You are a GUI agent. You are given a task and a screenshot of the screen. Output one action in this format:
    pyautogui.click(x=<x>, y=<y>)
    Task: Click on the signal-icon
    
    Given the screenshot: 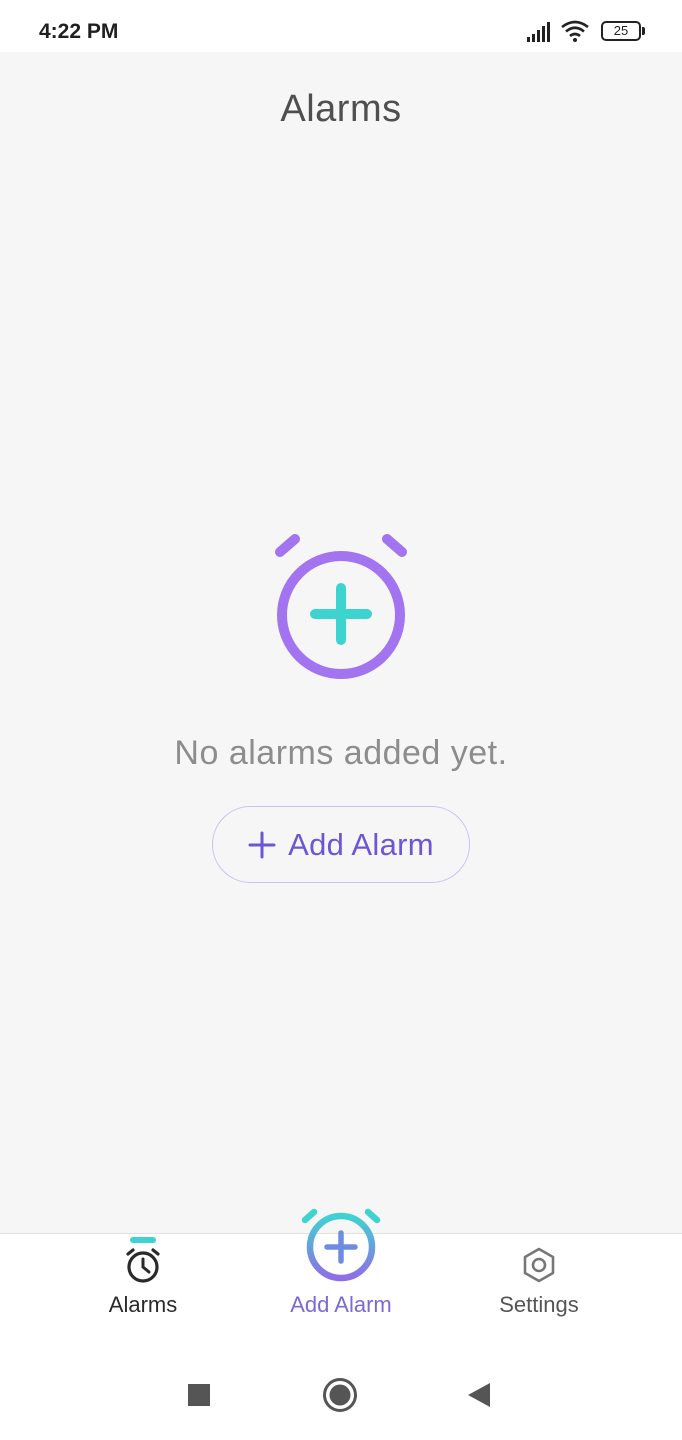 What is the action you would take?
    pyautogui.click(x=538, y=32)
    